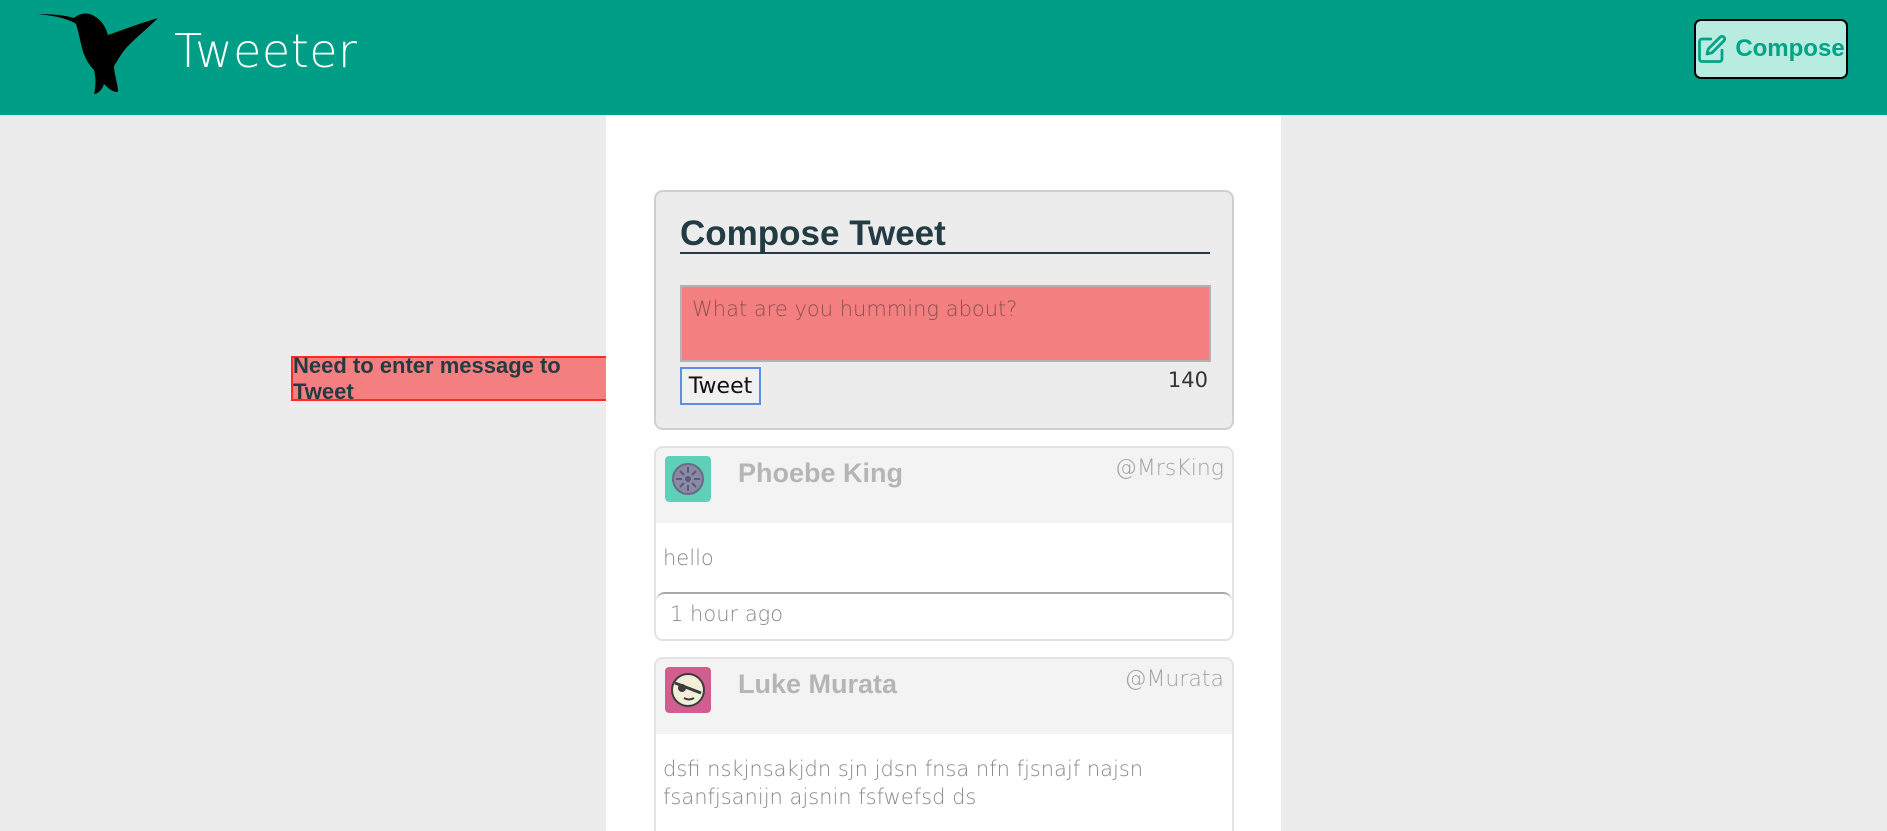 This screenshot has width=1887, height=831. Describe the element at coordinates (720, 386) in the screenshot. I see `tweet-submit-button: Tweet` at that location.